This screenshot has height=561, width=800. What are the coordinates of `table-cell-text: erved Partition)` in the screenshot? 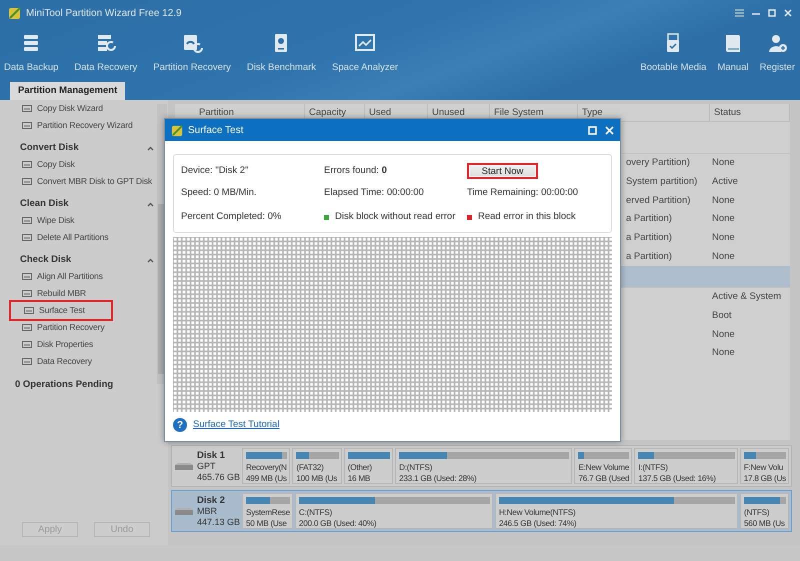 It's located at (659, 201).